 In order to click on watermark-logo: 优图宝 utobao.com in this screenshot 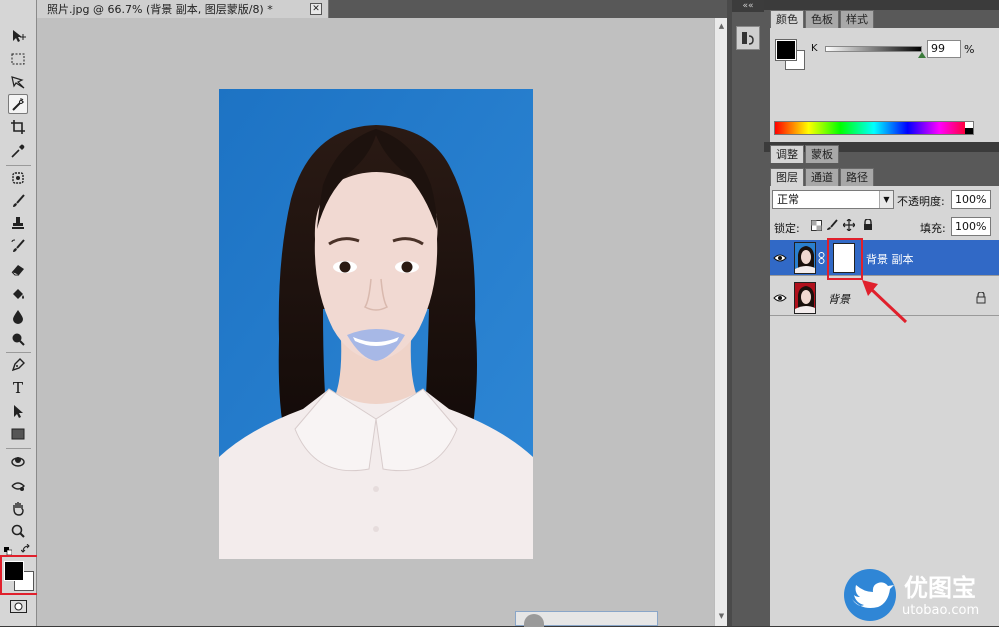, I will do `click(919, 594)`.